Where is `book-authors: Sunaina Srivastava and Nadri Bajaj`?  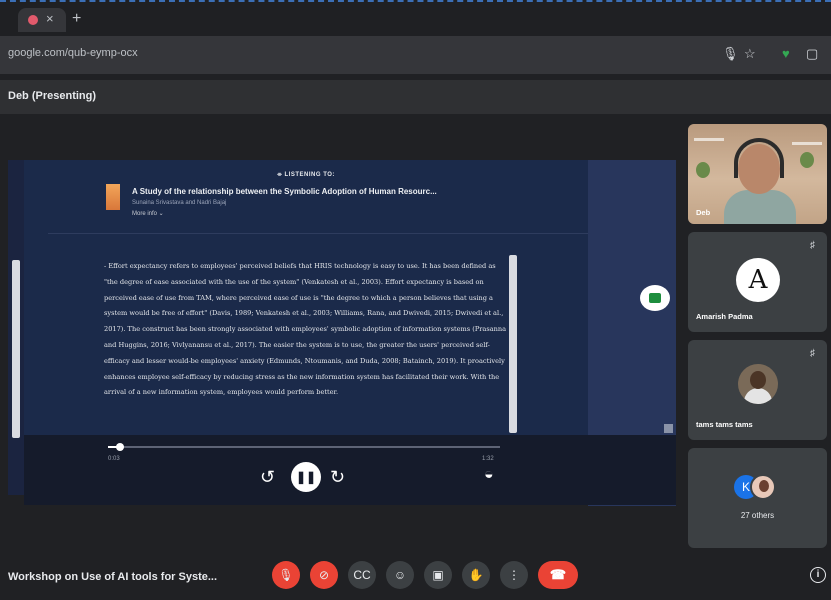 book-authors: Sunaina Srivastava and Nadri Bajaj is located at coordinates (179, 203).